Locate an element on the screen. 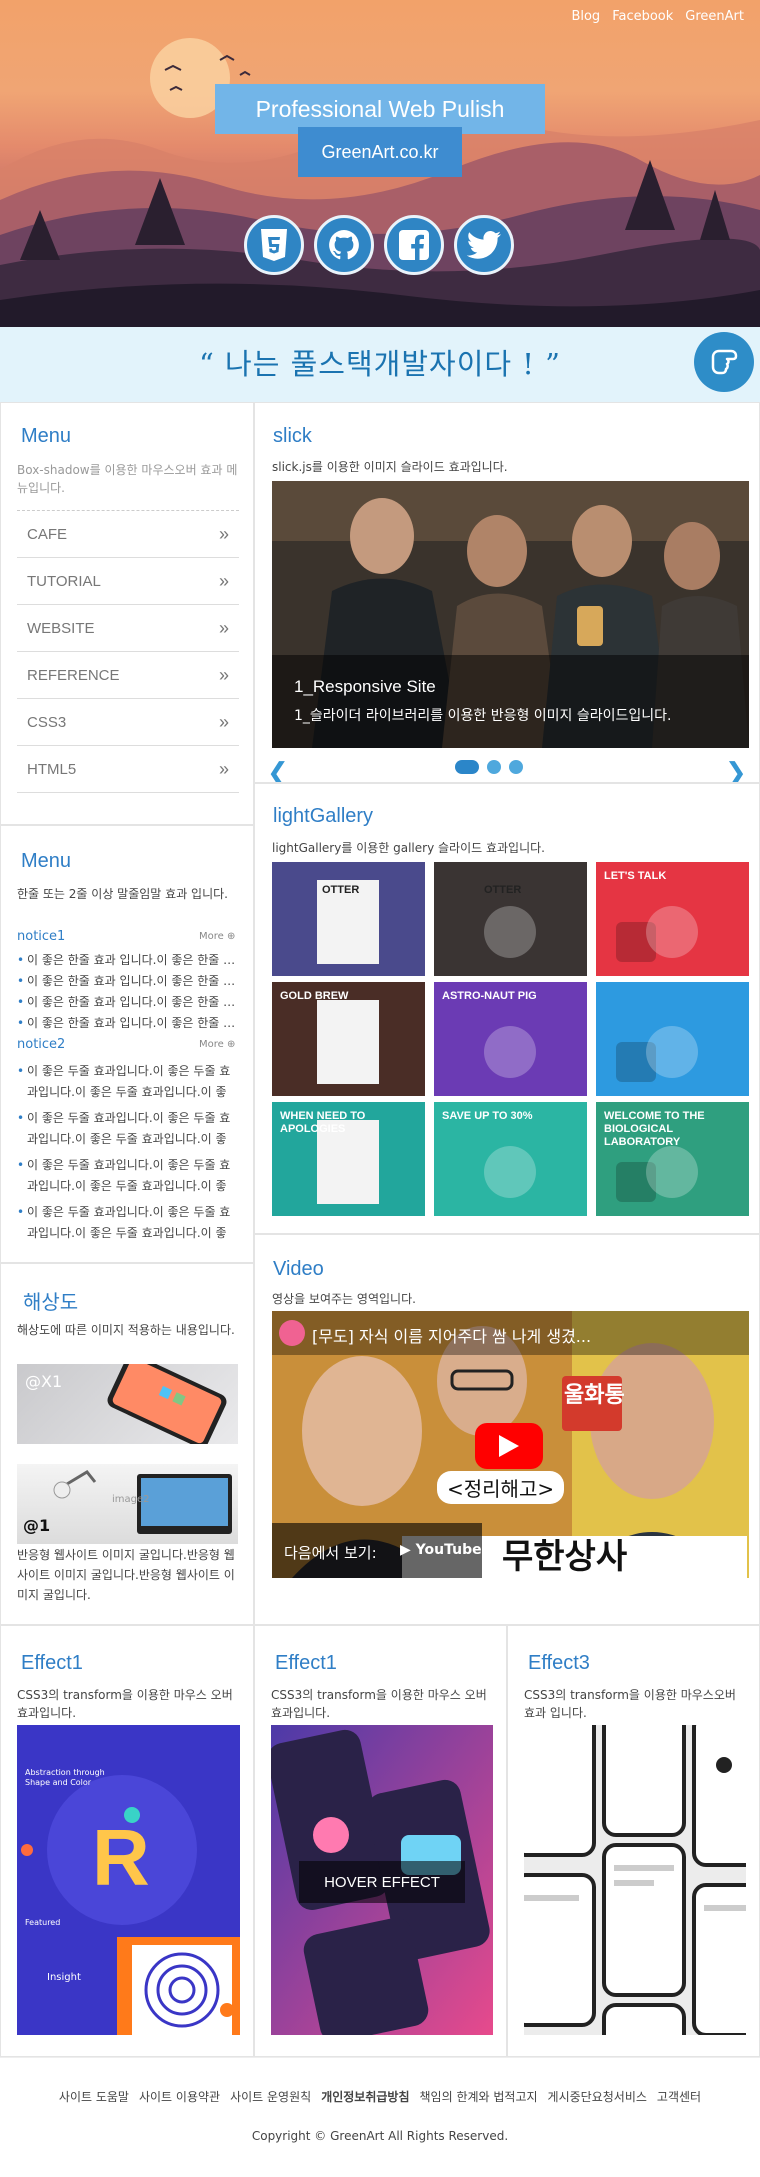  effect-title: Effect3 is located at coordinates (559, 1663).